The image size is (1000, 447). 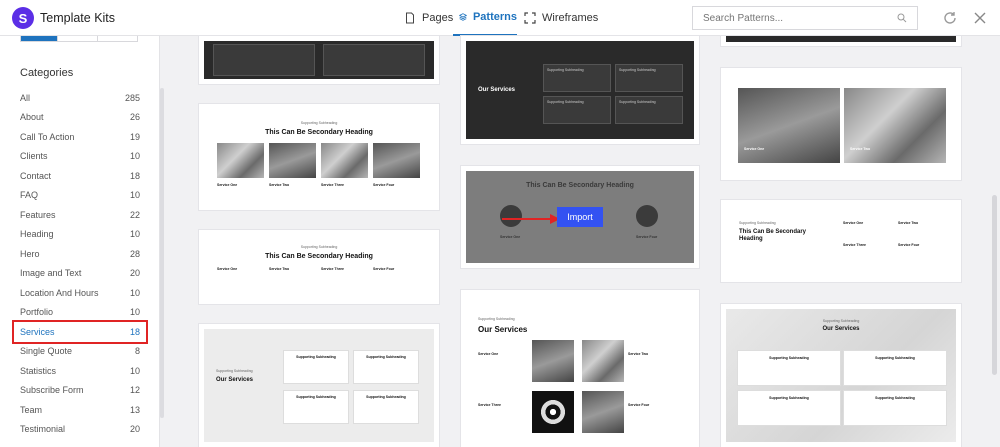 What do you see at coordinates (80, 391) in the screenshot?
I see `sidebar-item-subscribe-form: Subscribe Form 12` at bounding box center [80, 391].